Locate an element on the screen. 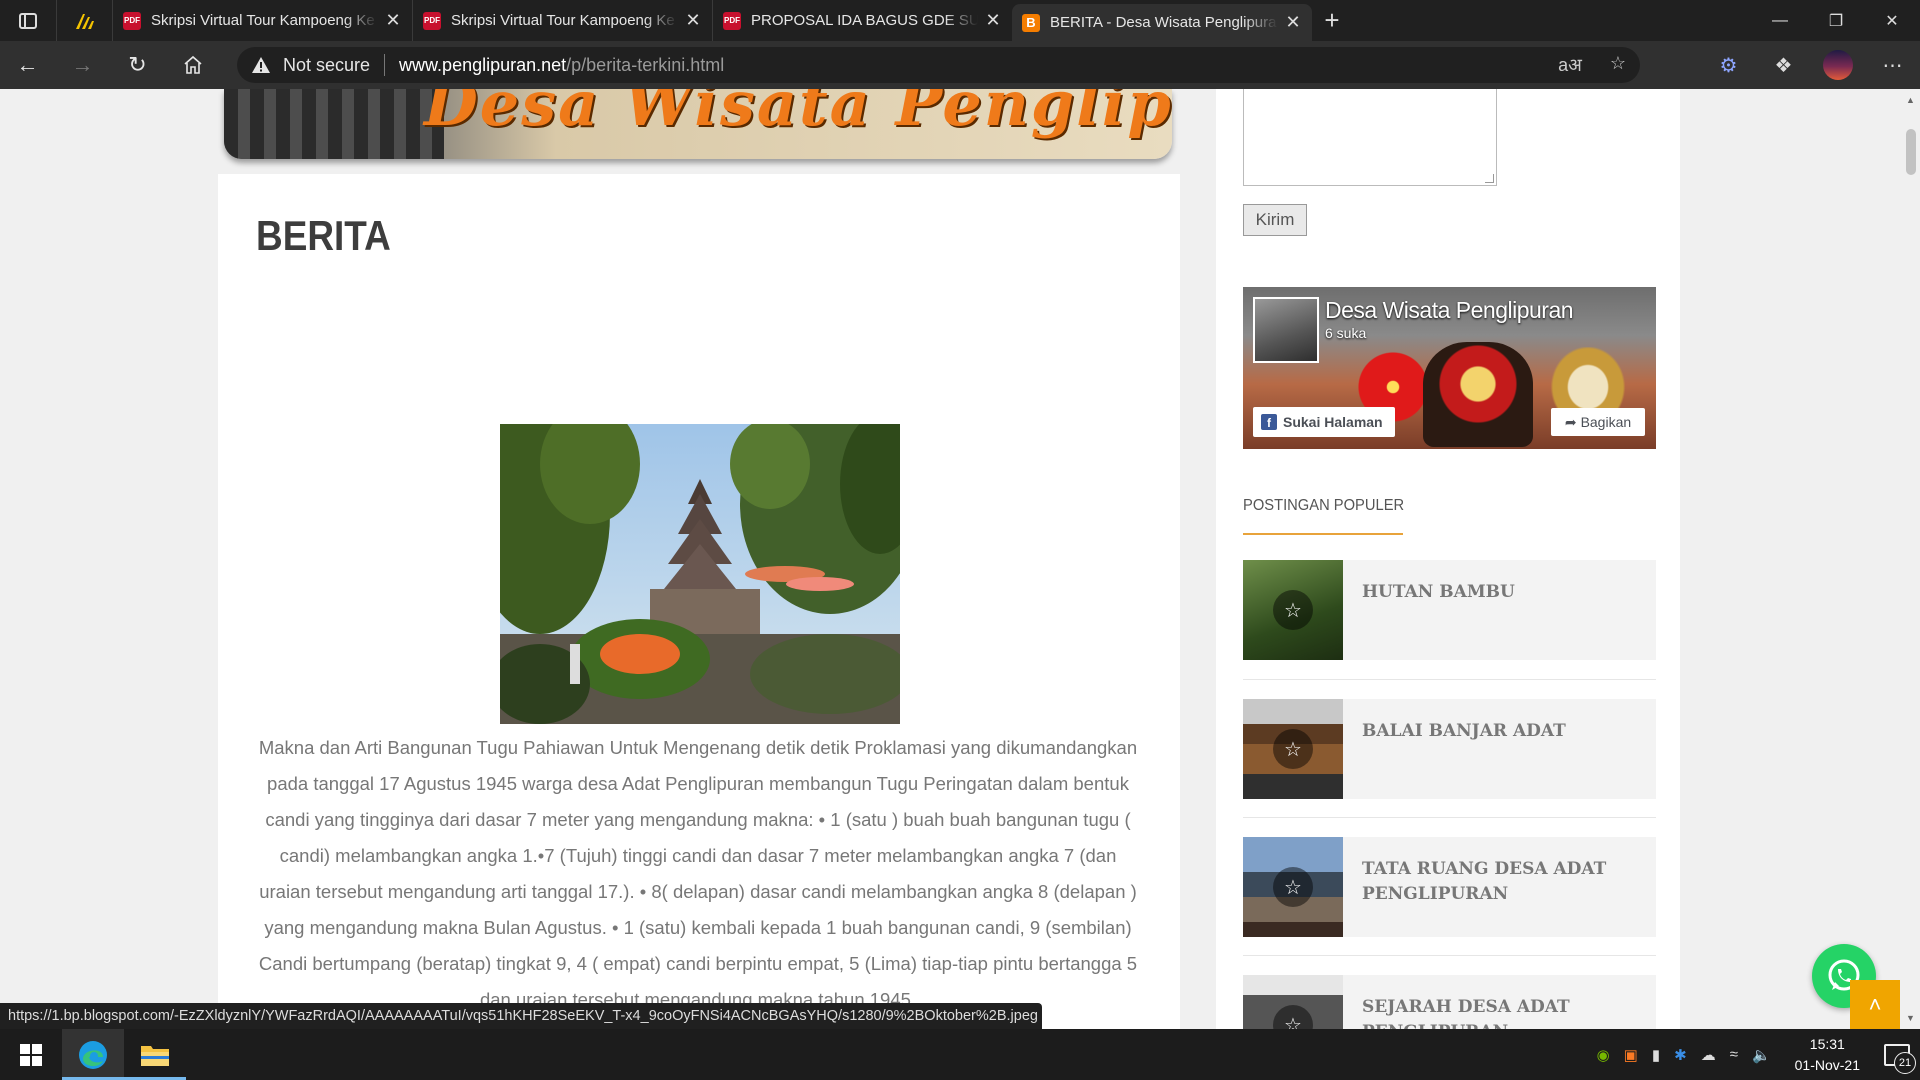  taskbar-file-explorer is located at coordinates (155, 1054).